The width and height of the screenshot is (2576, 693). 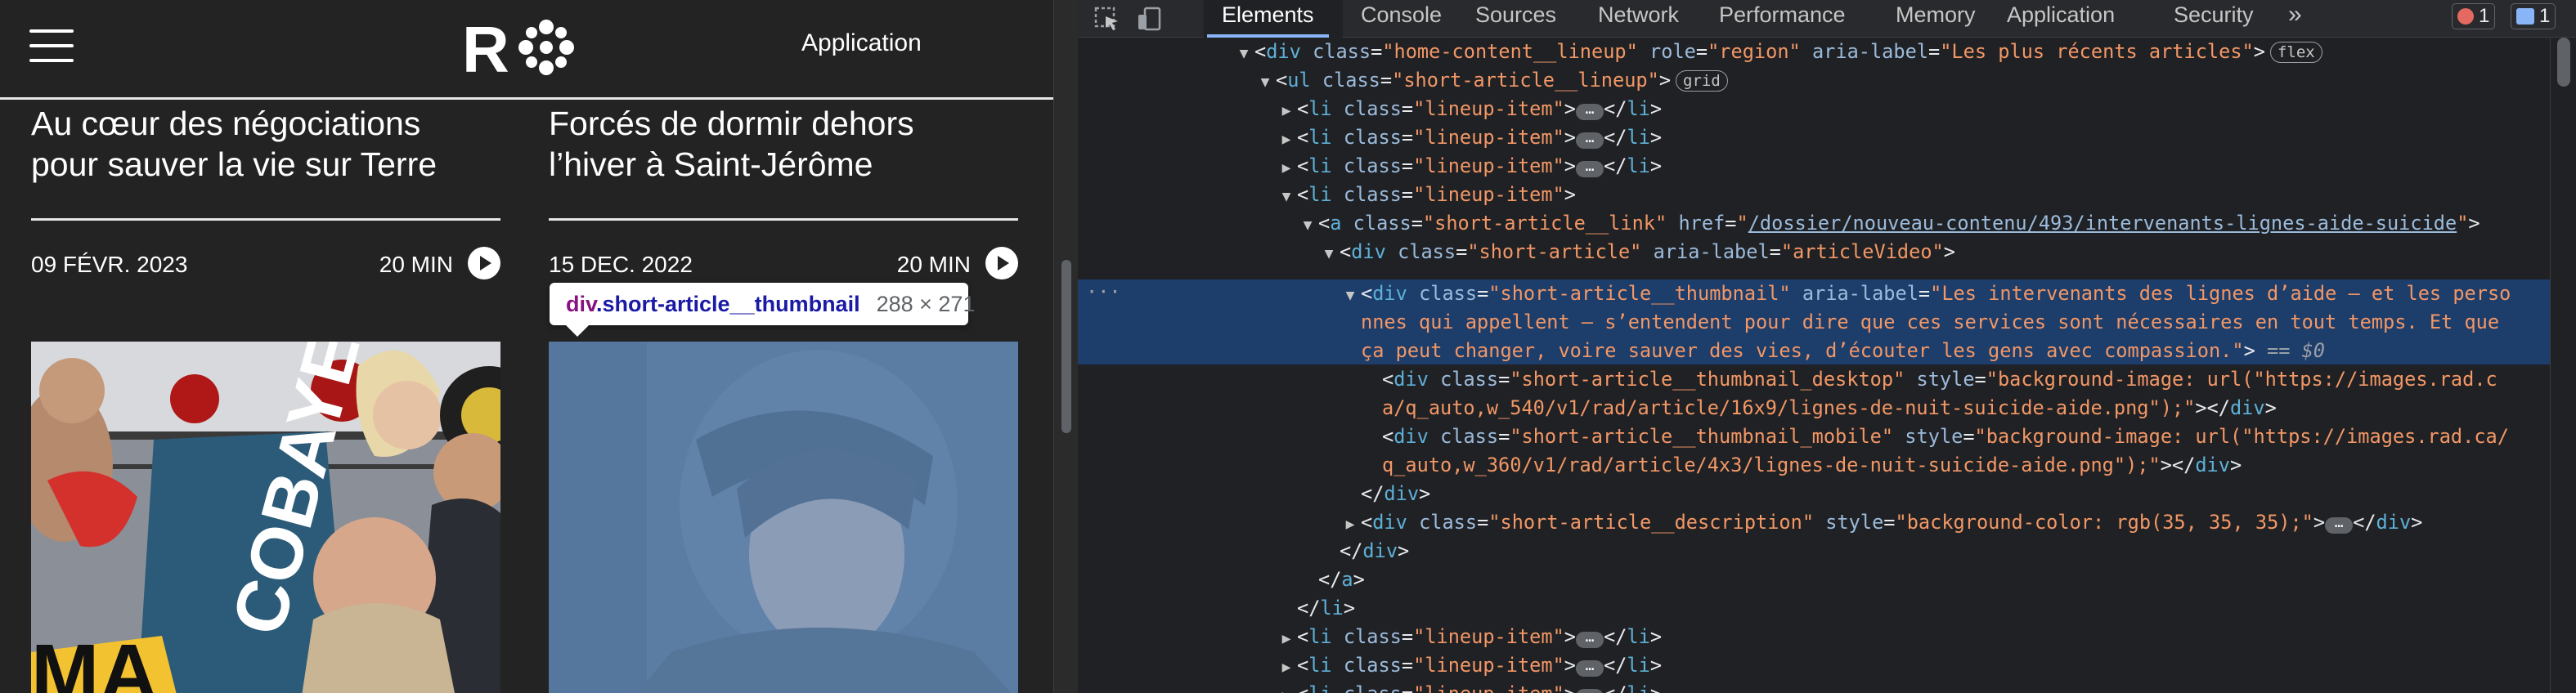 I want to click on error-count-badge: 1, so click(x=2474, y=16).